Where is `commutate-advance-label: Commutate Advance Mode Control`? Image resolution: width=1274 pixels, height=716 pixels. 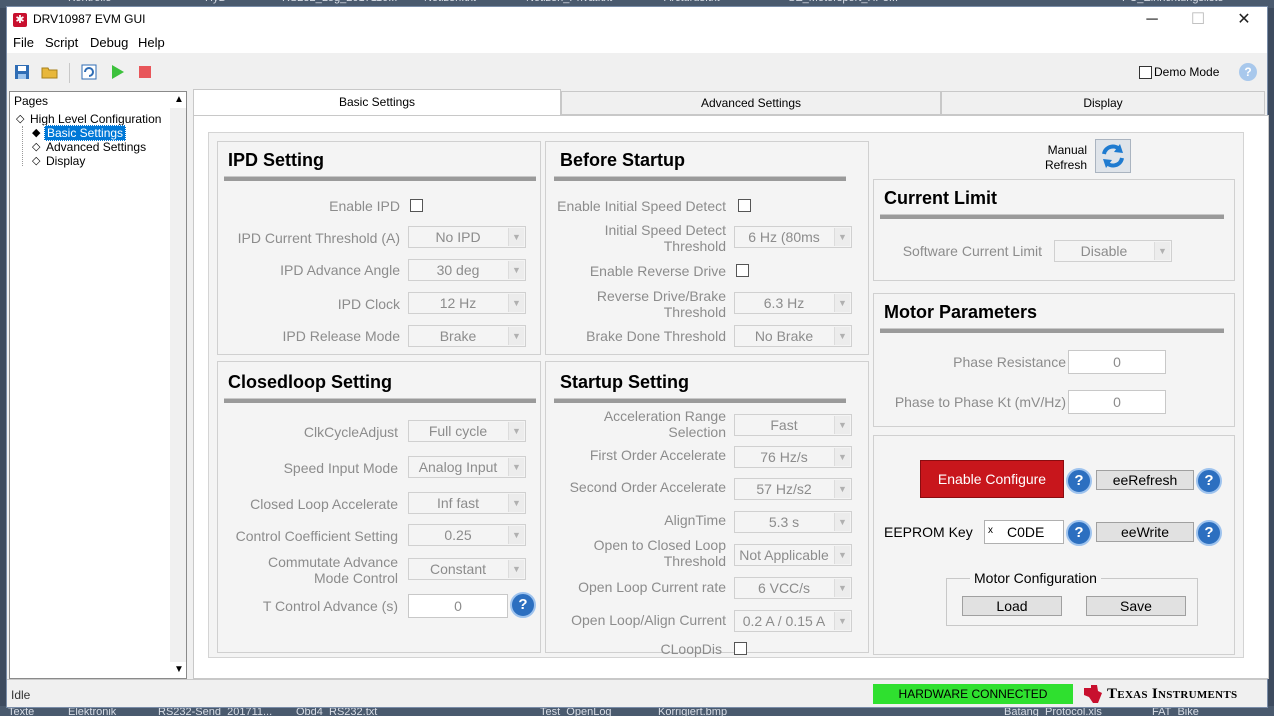 commutate-advance-label: Commutate Advance Mode Control is located at coordinates (333, 570).